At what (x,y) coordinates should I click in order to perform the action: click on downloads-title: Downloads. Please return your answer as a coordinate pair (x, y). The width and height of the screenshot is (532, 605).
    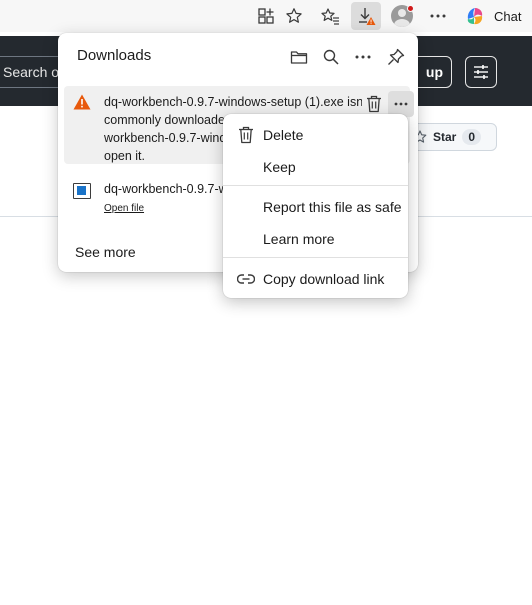
    Looking at the image, I should click on (114, 55).